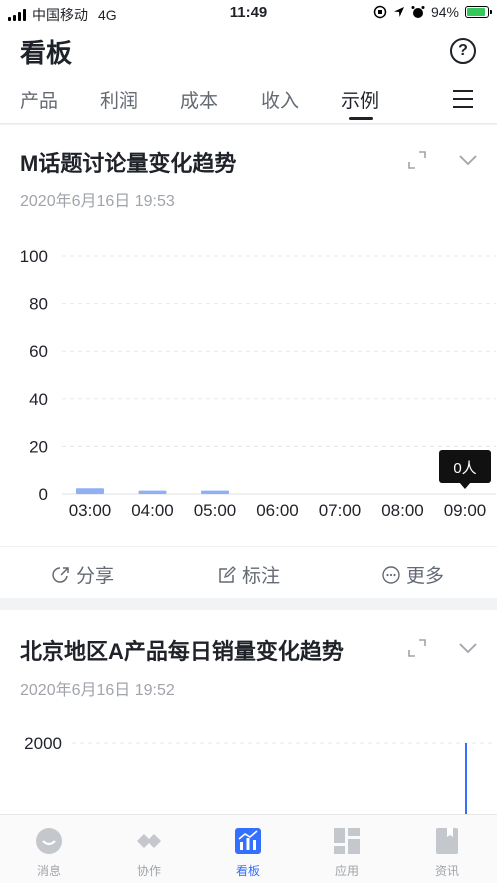 Image resolution: width=497 pixels, height=883 pixels. What do you see at coordinates (227, 574) in the screenshot?
I see `annotate-icon` at bounding box center [227, 574].